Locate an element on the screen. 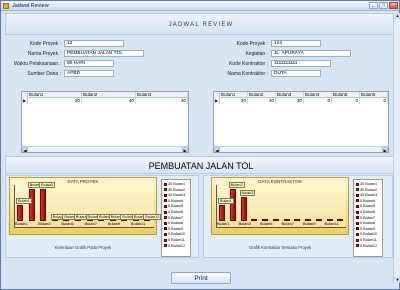 The width and height of the screenshot is (400, 290). chart-caption: Ketentuan Grafik Pada Proyek is located at coordinates (83, 247).